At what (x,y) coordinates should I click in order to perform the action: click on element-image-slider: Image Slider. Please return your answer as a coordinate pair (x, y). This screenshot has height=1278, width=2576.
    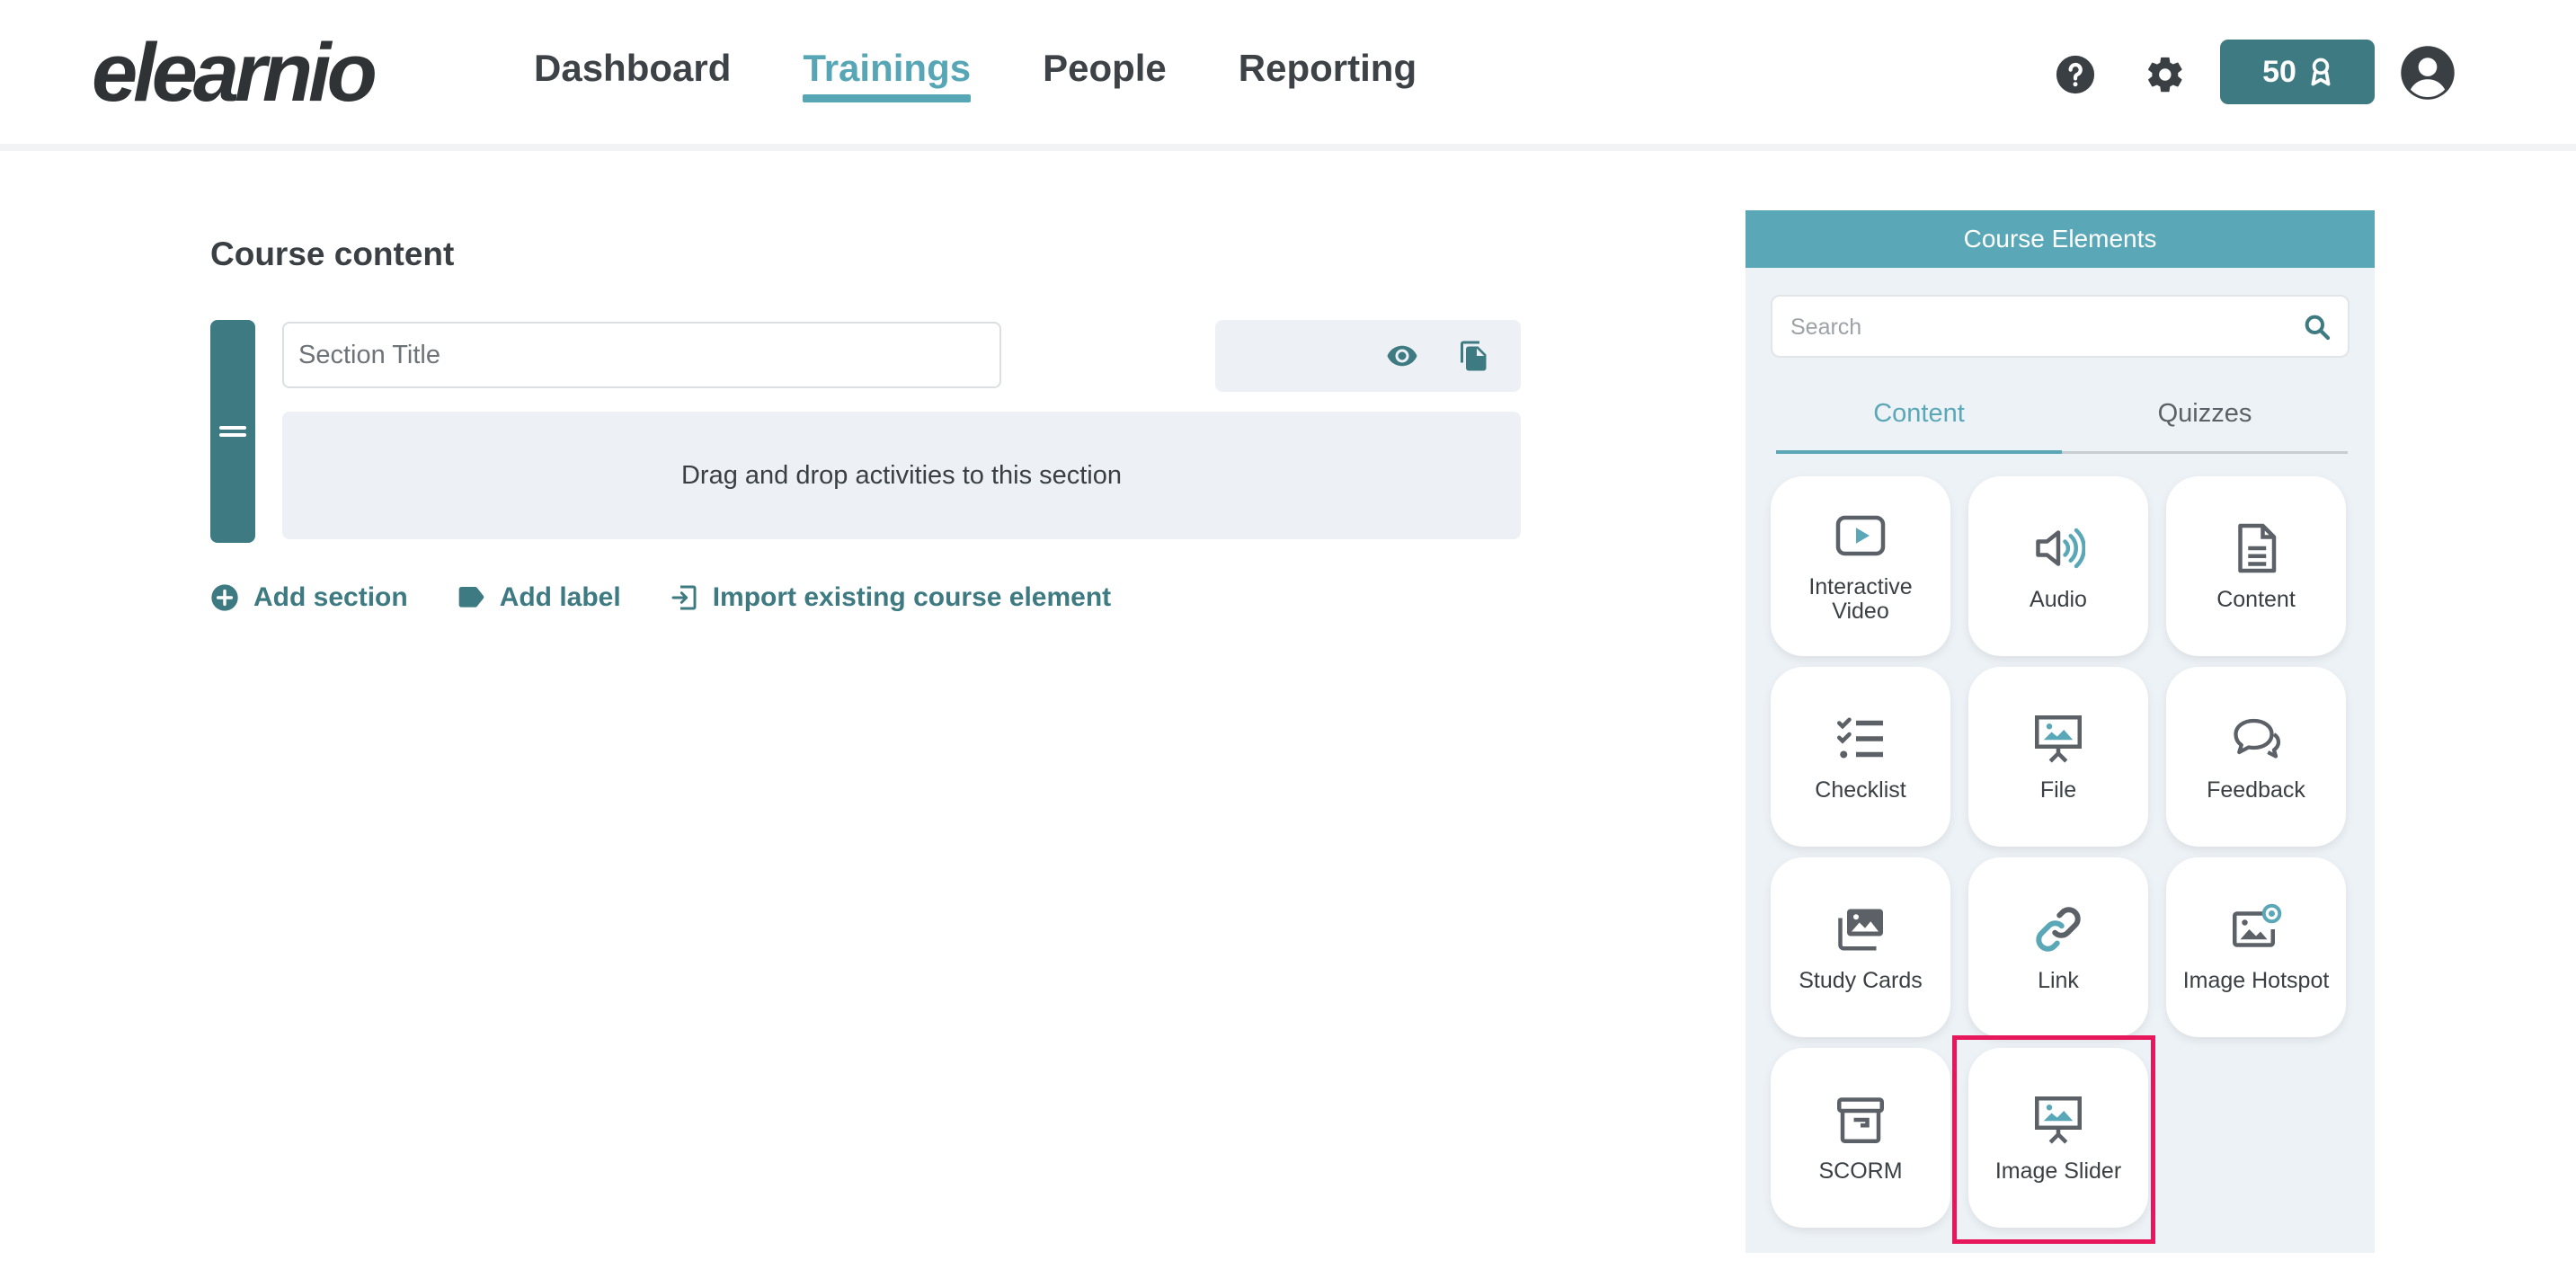
    Looking at the image, I should click on (2058, 1138).